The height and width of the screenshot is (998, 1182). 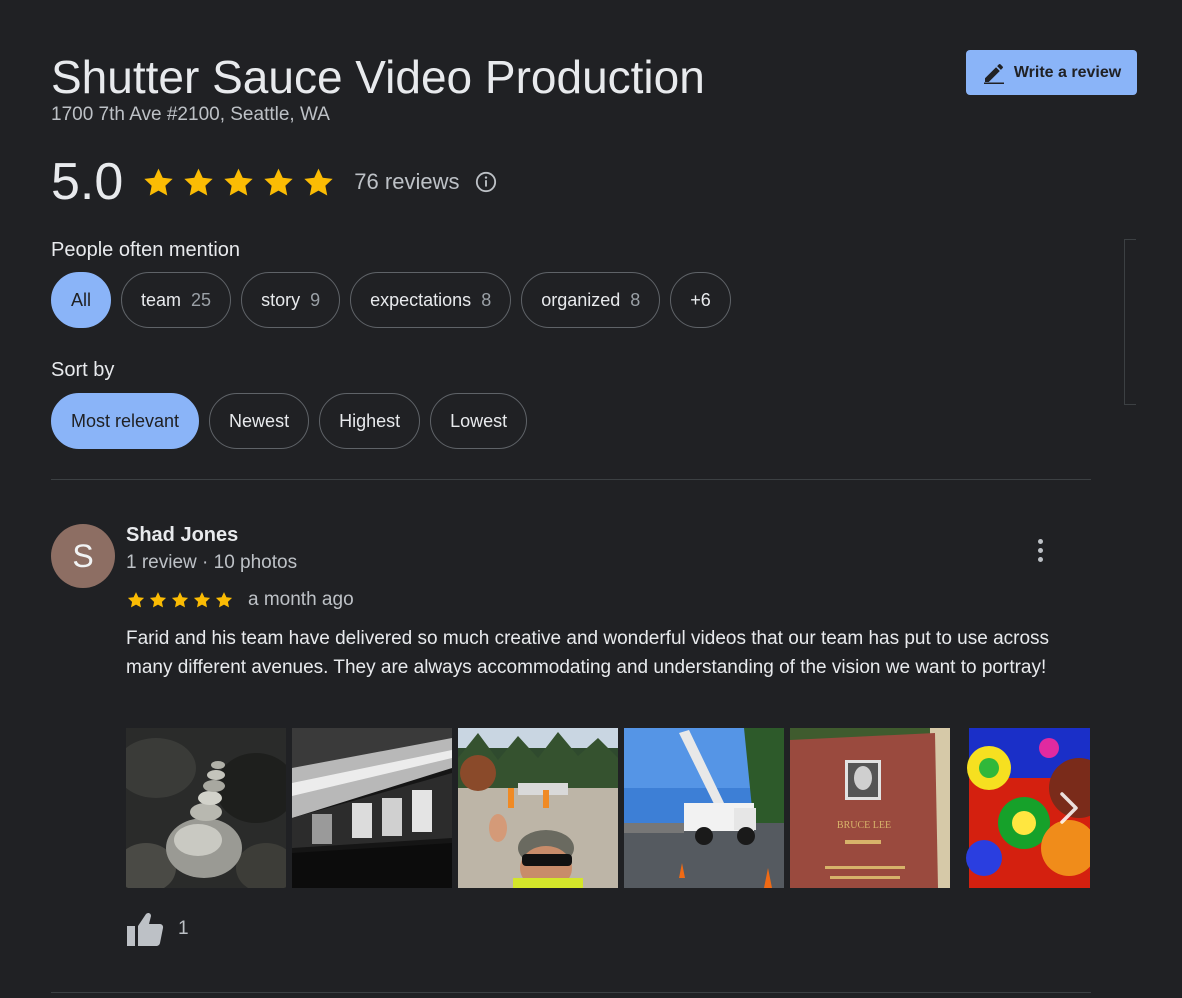 I want to click on chip-label: All, so click(x=81, y=299).